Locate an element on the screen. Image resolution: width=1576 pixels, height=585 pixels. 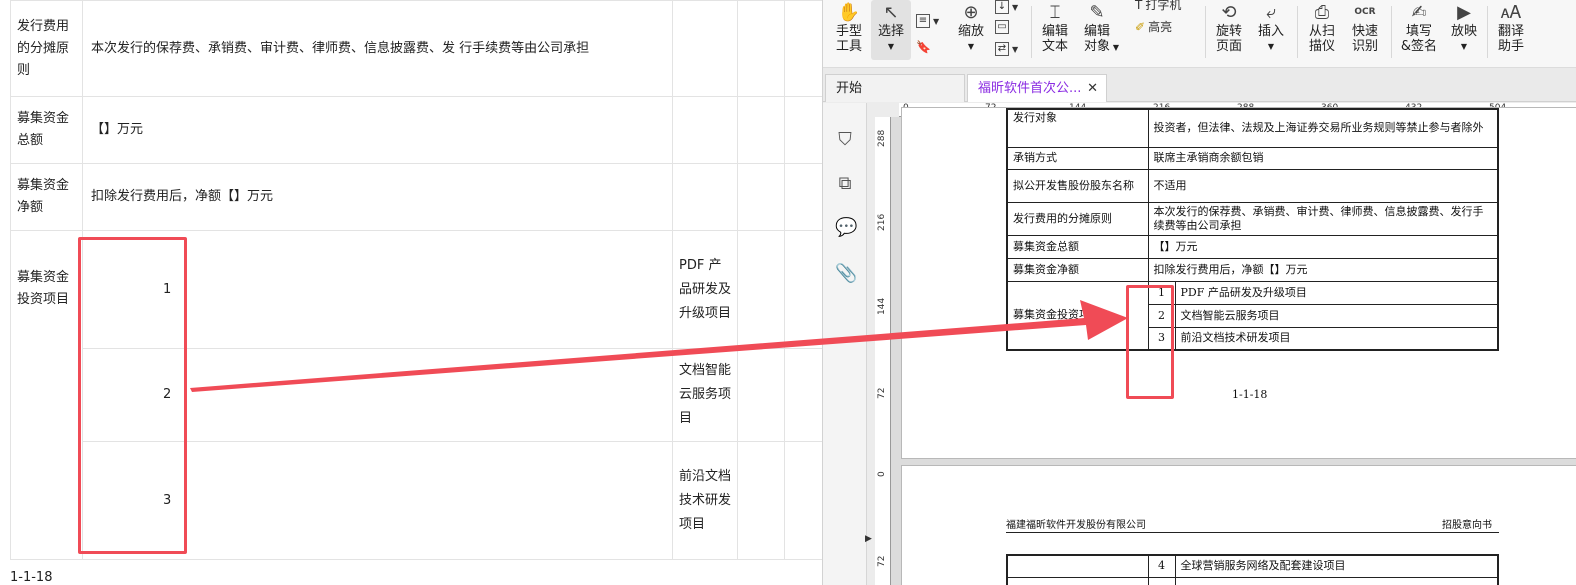
comments-panel-icon: 💬 is located at coordinates (846, 228).